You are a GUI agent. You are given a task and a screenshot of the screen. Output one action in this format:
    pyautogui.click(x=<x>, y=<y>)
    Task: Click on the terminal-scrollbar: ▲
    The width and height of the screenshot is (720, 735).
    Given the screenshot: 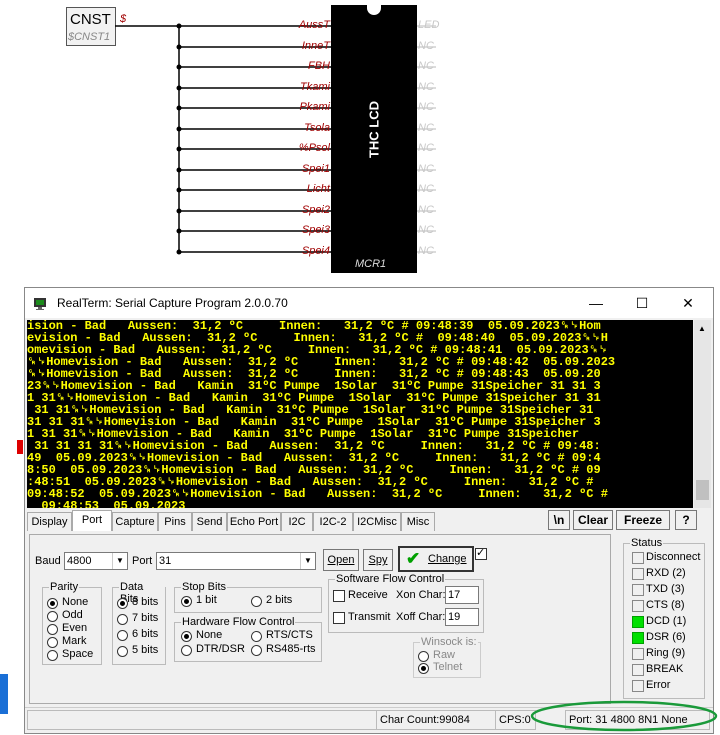 What is the action you would take?
    pyautogui.click(x=702, y=414)
    